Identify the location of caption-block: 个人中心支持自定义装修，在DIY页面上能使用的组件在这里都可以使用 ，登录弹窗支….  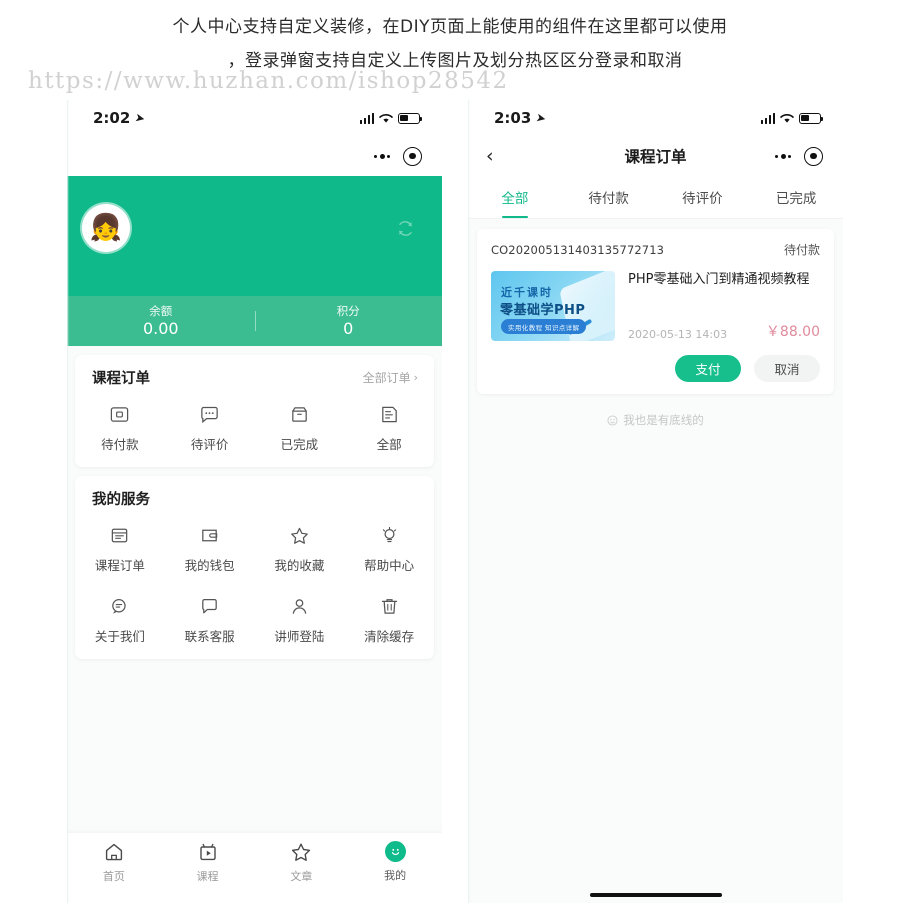
(450, 39).